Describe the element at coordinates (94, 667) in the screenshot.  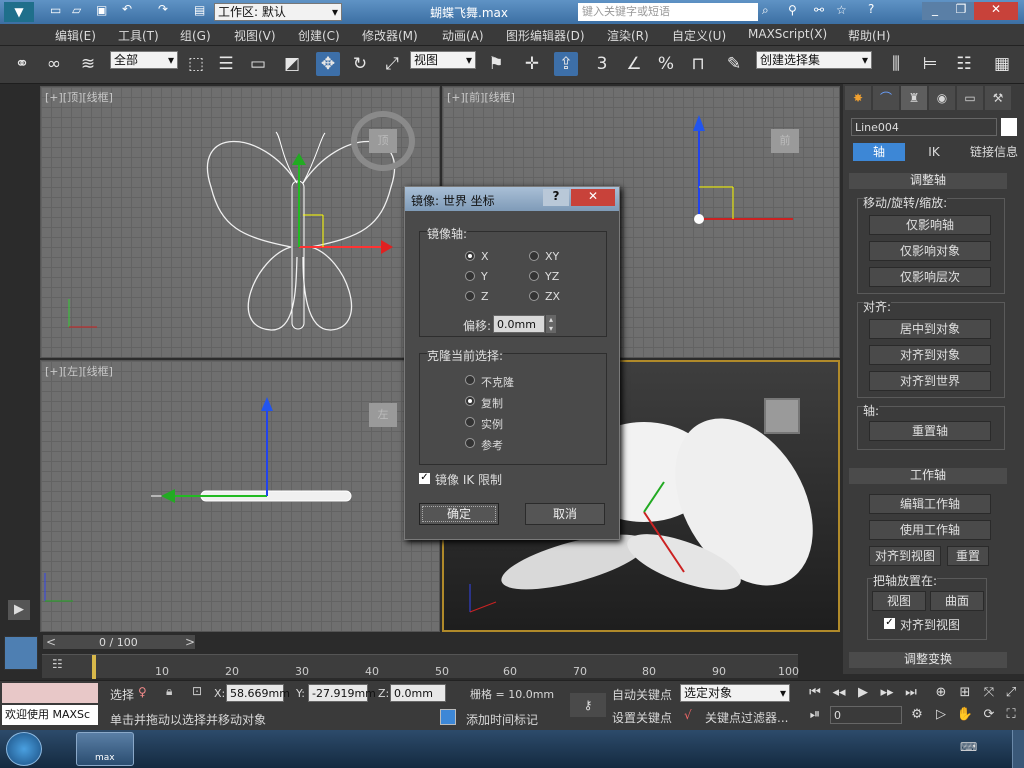
I see `time-cursor` at that location.